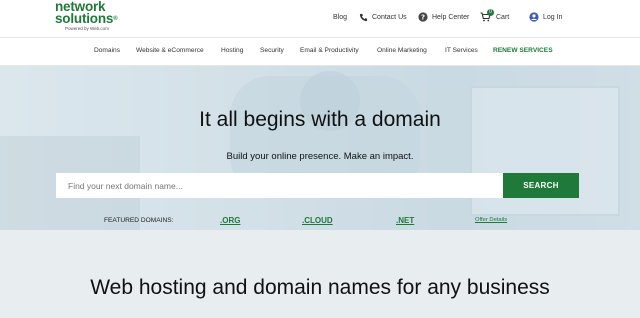 The image size is (640, 318). What do you see at coordinates (402, 50) in the screenshot?
I see `nav-item-online-marketing: Online Marketing` at bounding box center [402, 50].